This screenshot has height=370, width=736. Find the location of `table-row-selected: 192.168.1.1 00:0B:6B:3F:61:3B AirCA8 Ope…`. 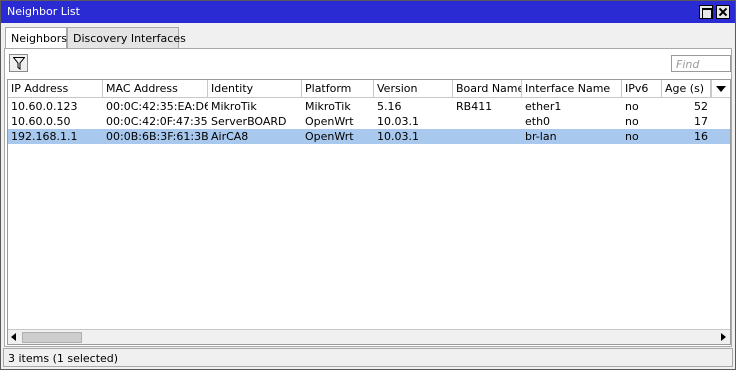

table-row-selected: 192.168.1.1 00:0B:6B:3F:61:3B AirCA8 Ope… is located at coordinates (369, 136).